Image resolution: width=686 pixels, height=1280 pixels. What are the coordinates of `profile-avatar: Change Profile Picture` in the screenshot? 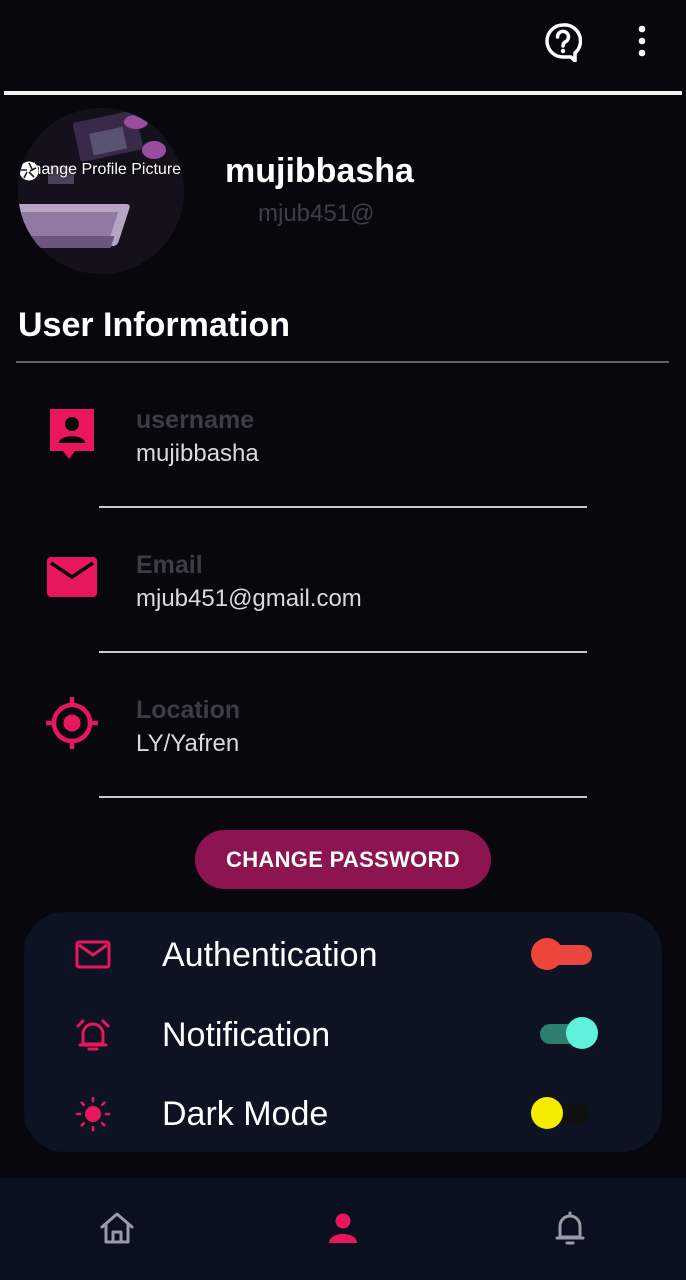 It's located at (101, 191).